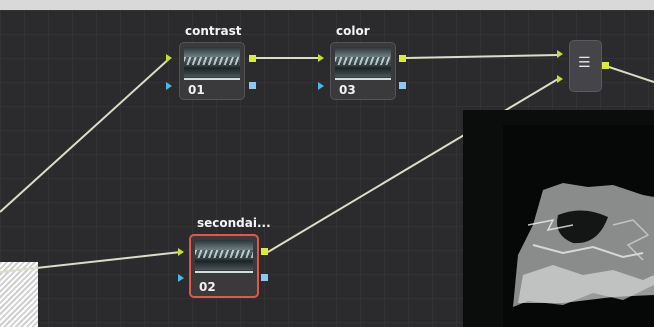 This screenshot has height=327, width=654. Describe the element at coordinates (584, 63) in the screenshot. I see `layers-icon: ☰` at that location.